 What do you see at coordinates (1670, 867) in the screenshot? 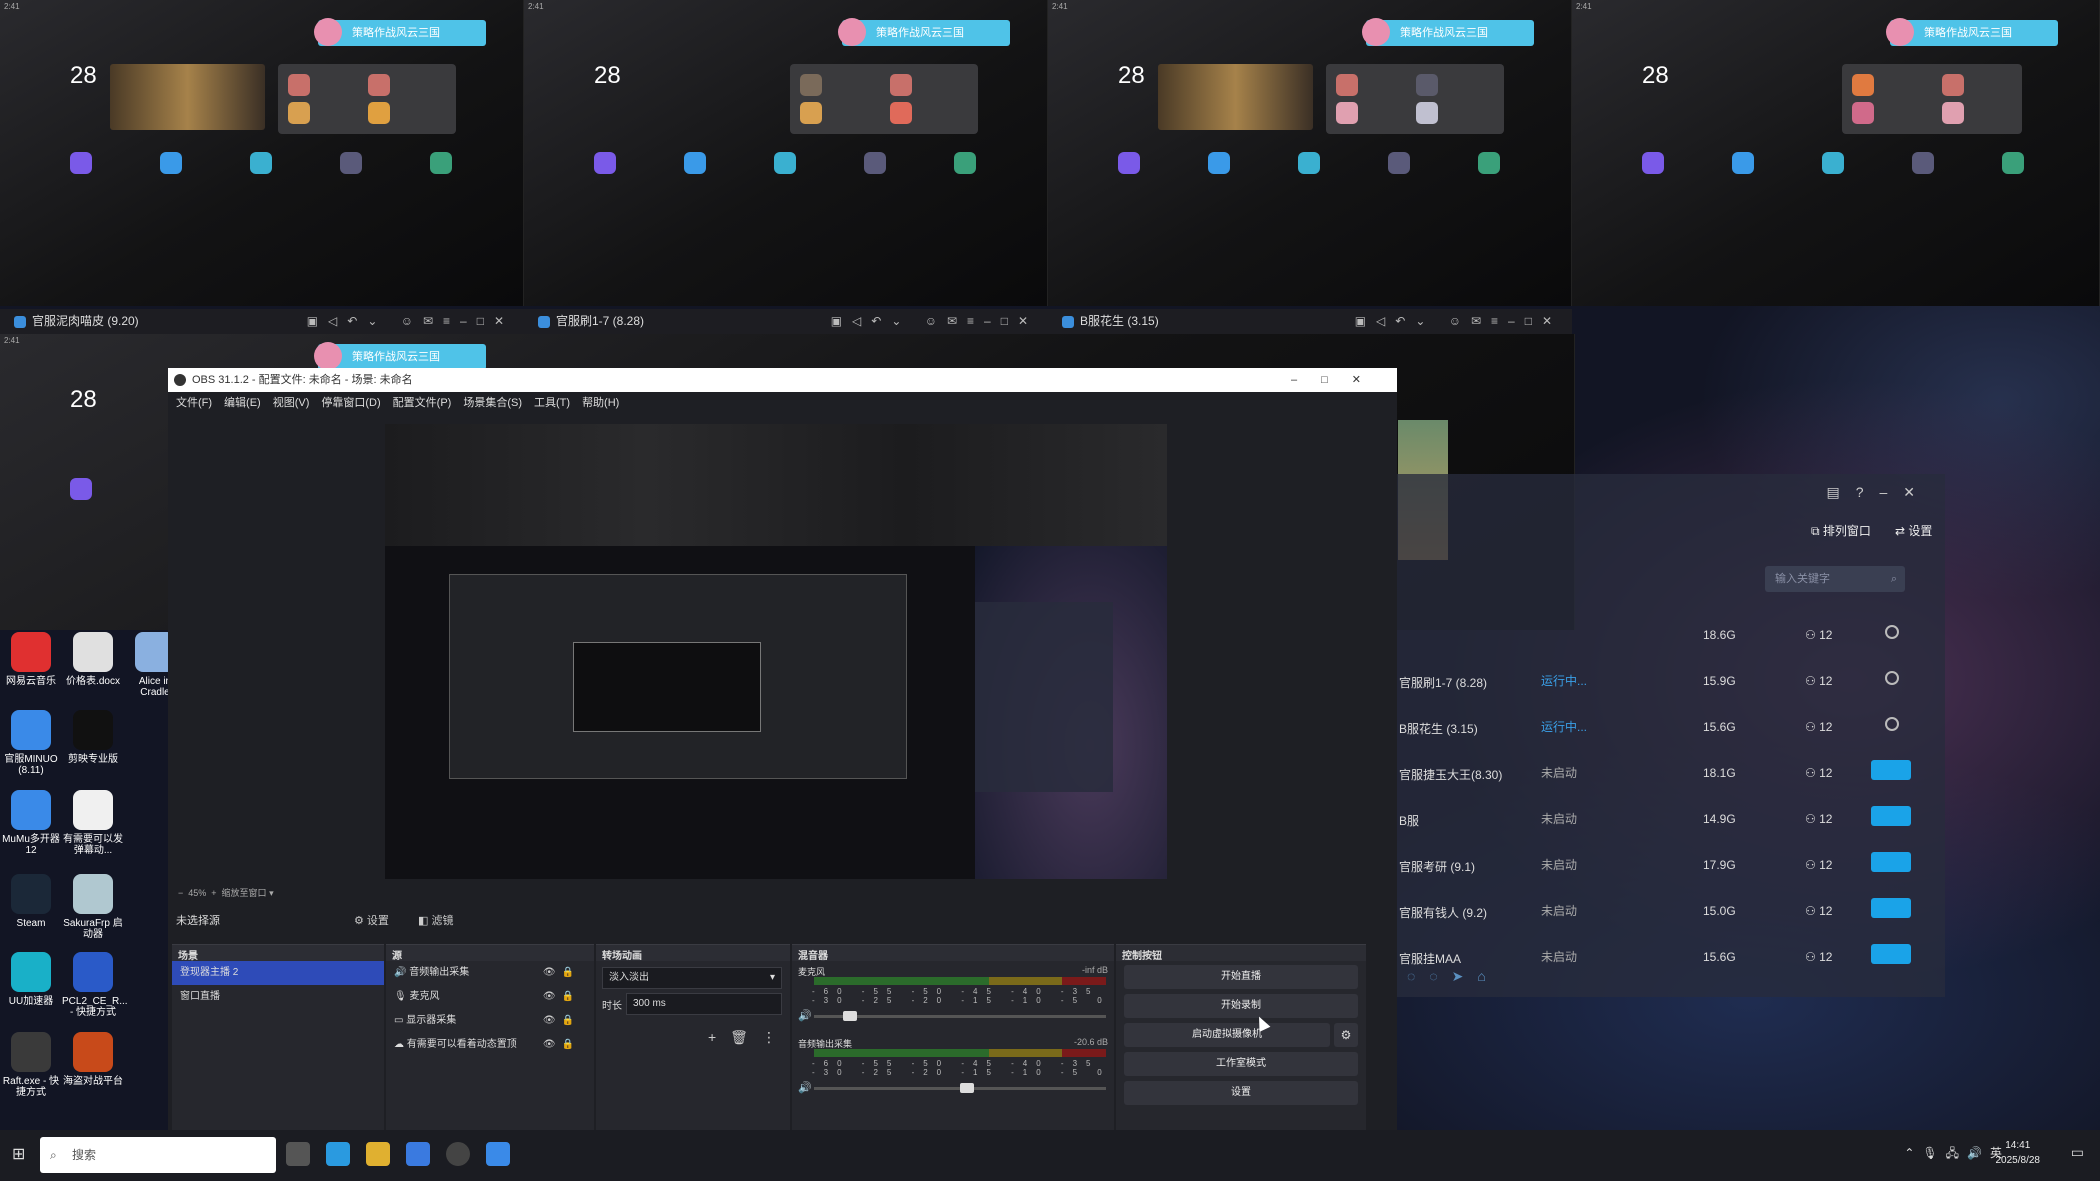
I see `instance-row: 官服考研 (9.1) 未启动 17.9G ⚇ 12` at bounding box center [1670, 867].